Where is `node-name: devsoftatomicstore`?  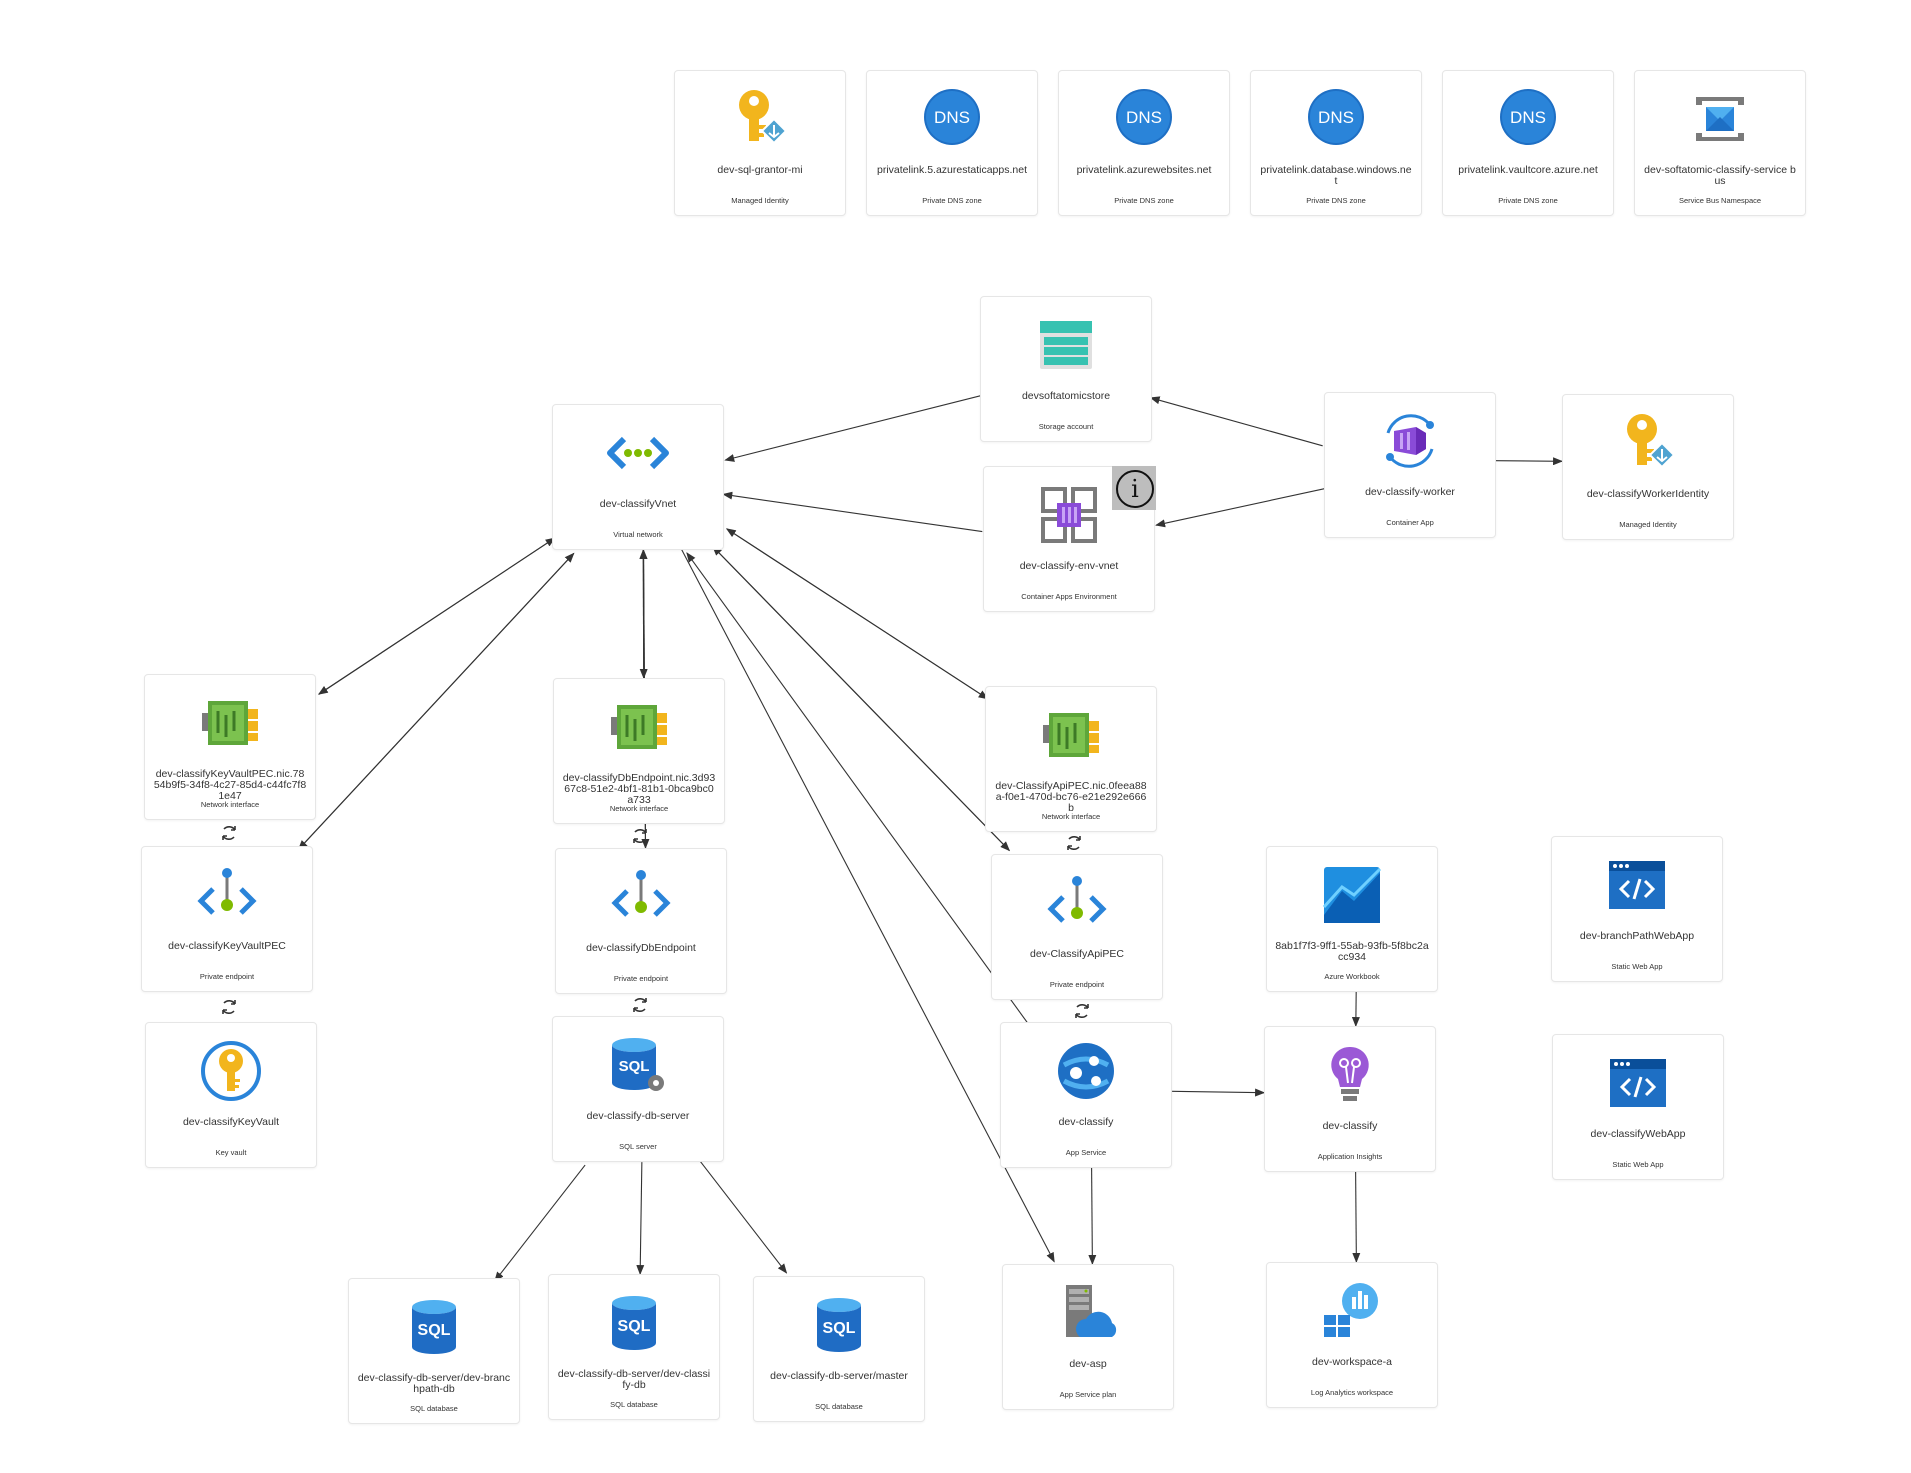 node-name: devsoftatomicstore is located at coordinates (1066, 396).